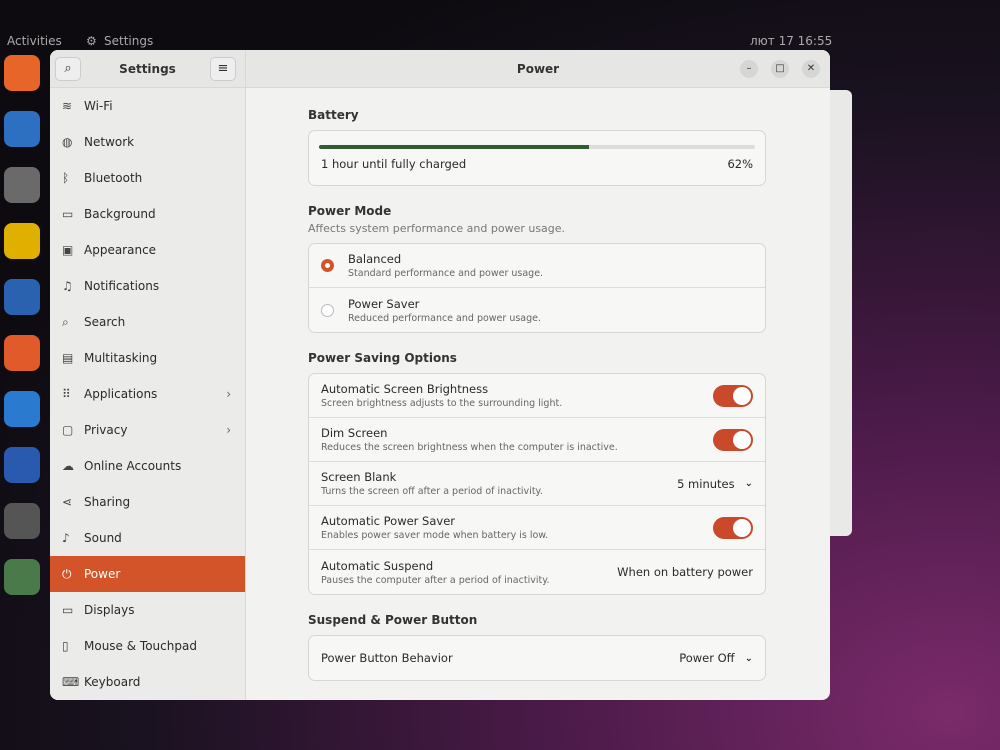  I want to click on sidebar-item-online-accounts: ☁ Online Accounts, so click(147, 466).